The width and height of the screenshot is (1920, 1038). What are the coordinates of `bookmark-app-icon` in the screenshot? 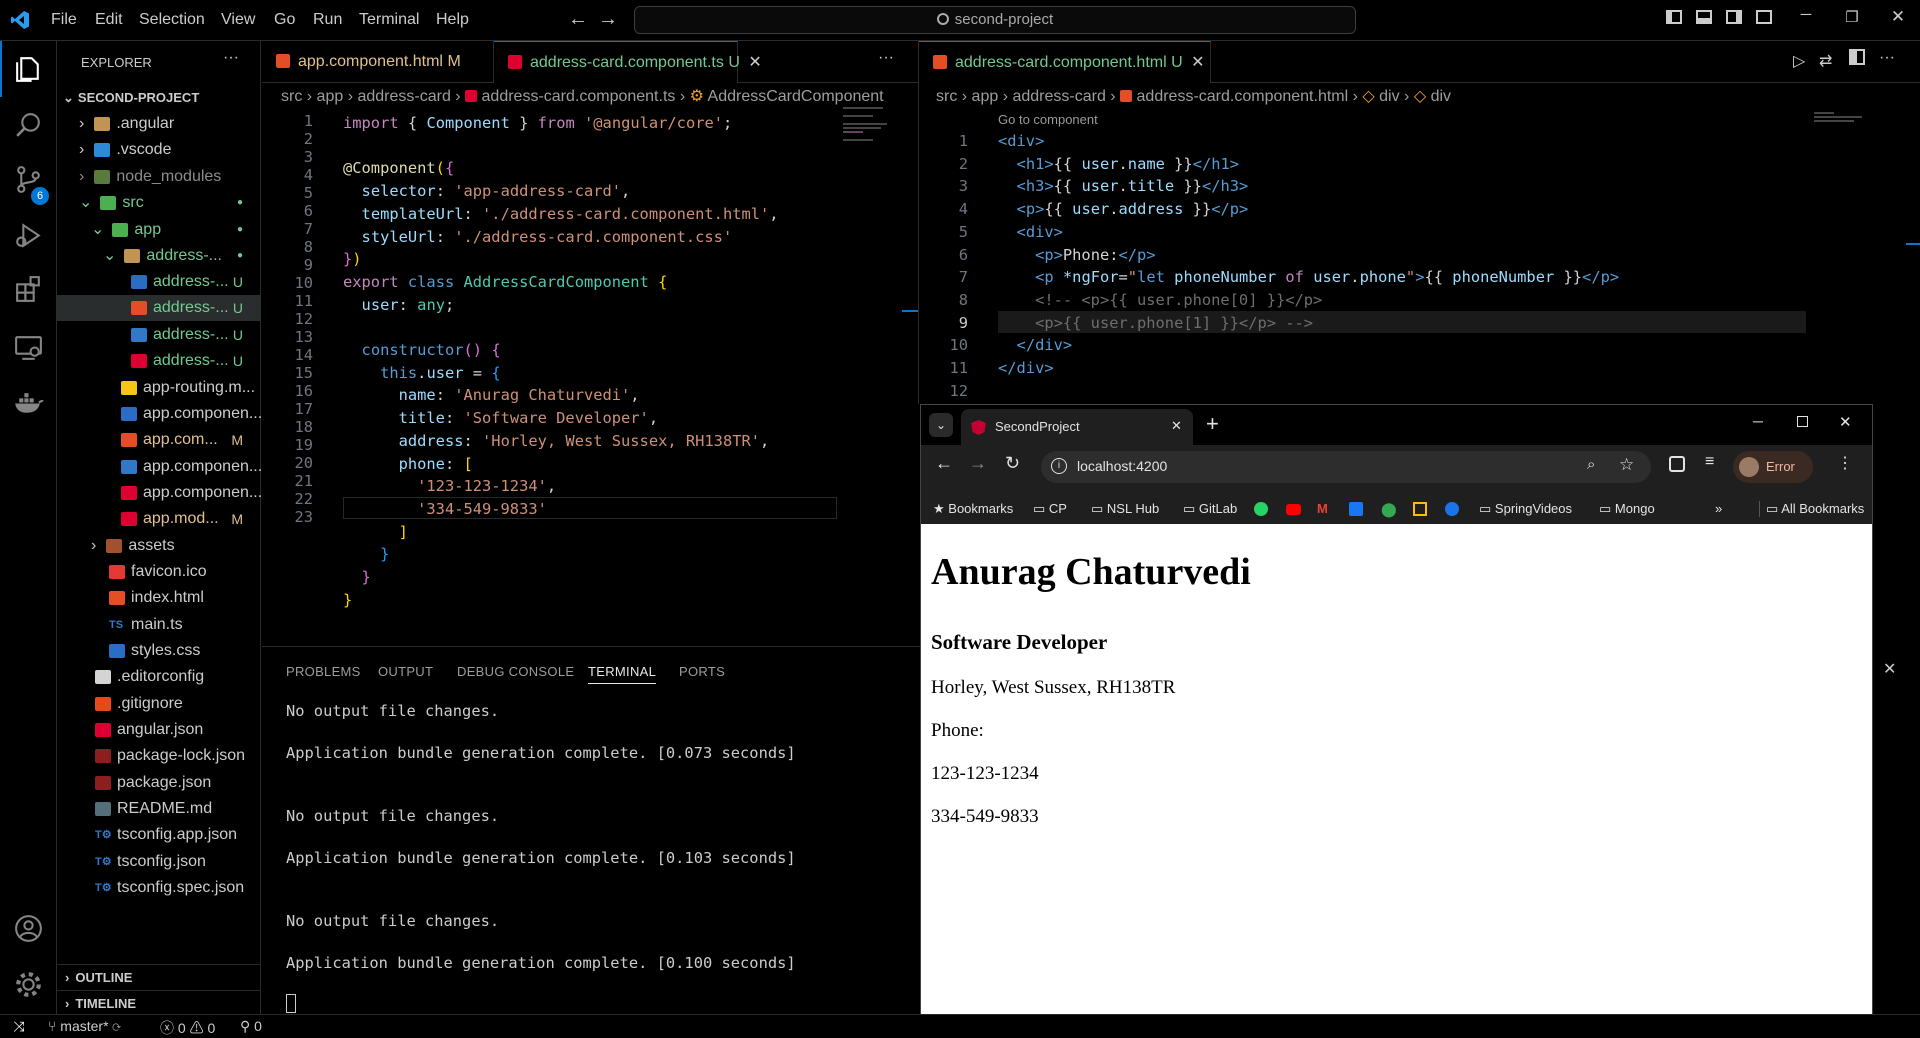 It's located at (1420, 509).